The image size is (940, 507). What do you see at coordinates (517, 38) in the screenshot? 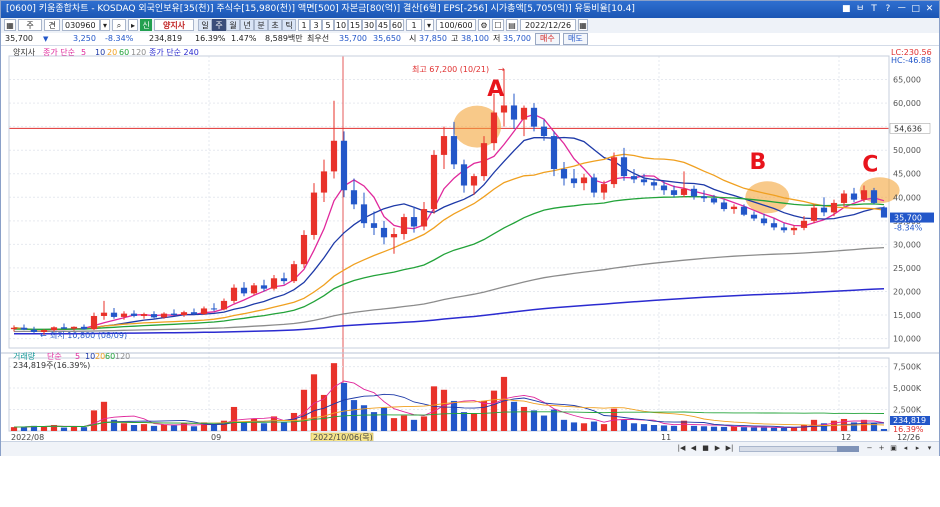
I see `low-price: 35,700` at bounding box center [517, 38].